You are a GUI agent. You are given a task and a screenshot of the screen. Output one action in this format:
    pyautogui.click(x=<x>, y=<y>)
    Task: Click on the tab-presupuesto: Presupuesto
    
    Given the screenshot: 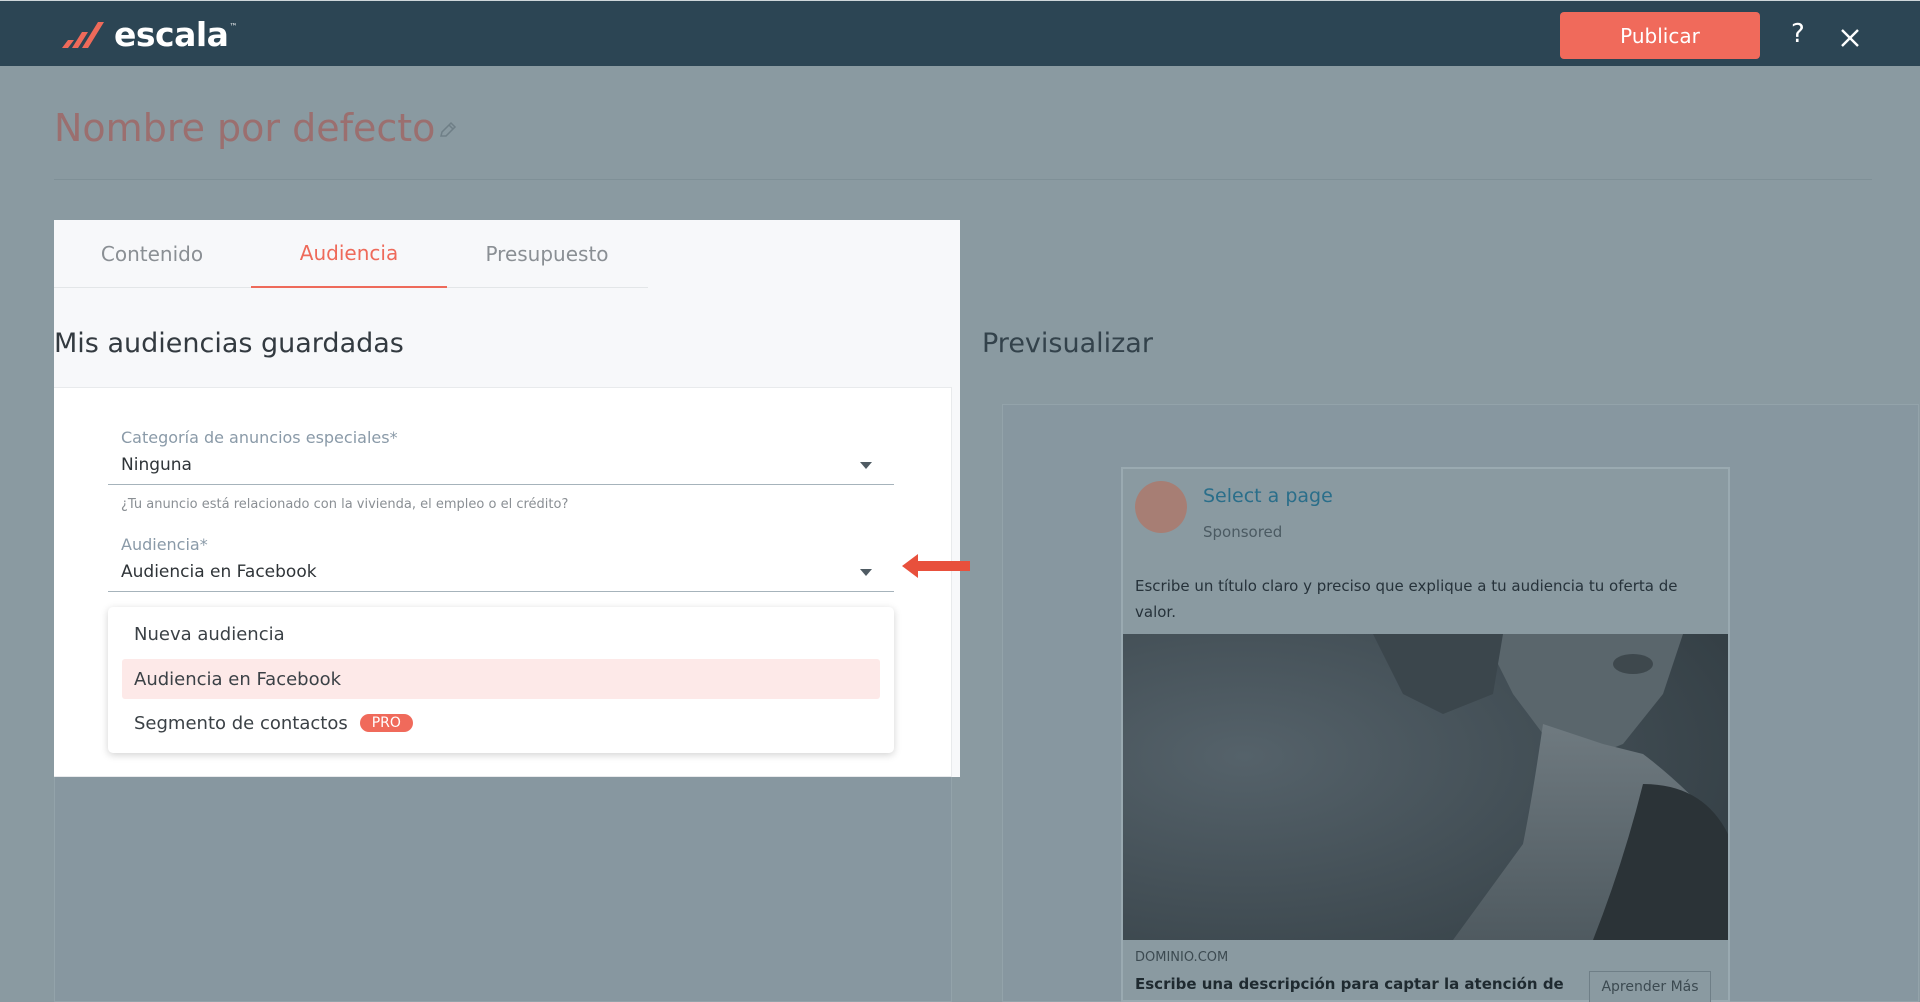 What is the action you would take?
    pyautogui.click(x=547, y=254)
    